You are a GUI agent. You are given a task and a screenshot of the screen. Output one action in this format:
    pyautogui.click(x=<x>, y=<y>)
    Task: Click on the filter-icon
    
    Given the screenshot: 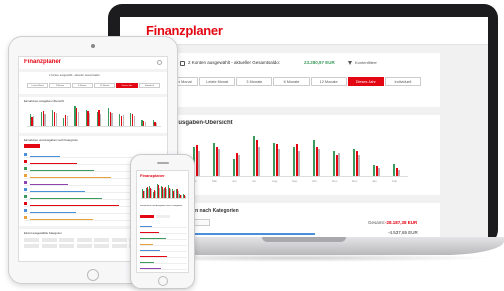 What is the action you would take?
    pyautogui.click(x=350, y=63)
    